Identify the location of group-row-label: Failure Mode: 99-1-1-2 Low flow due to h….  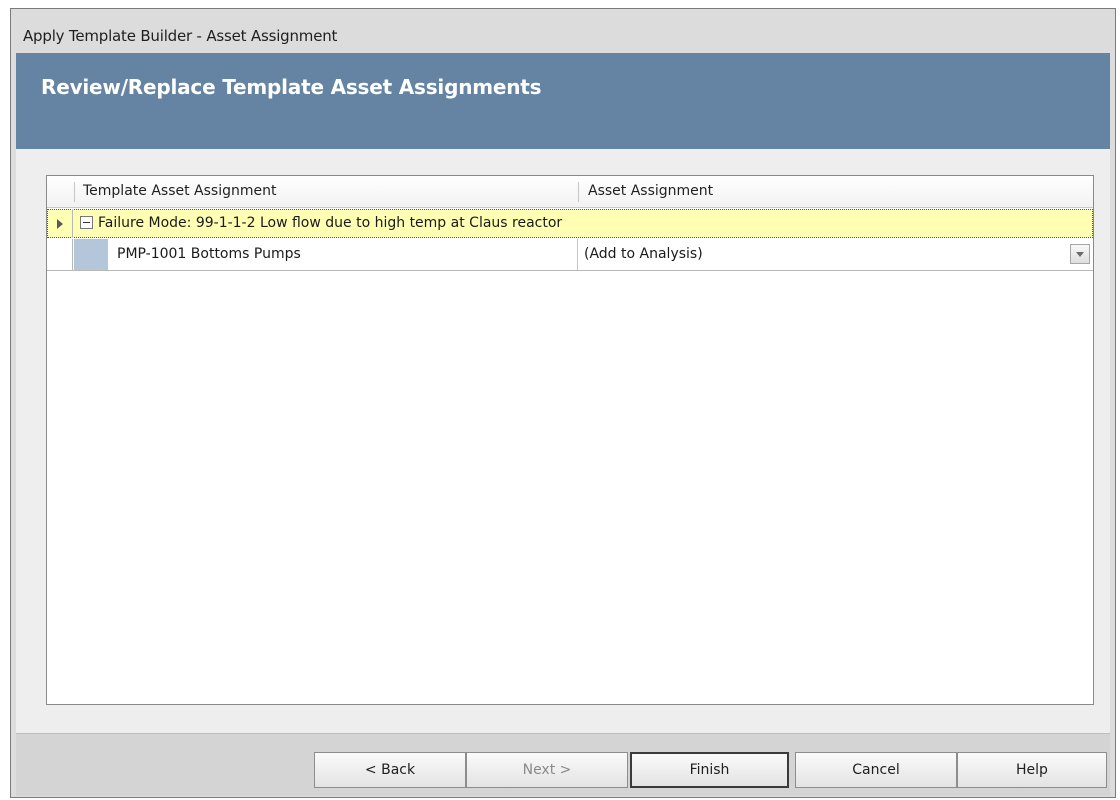
(330, 223).